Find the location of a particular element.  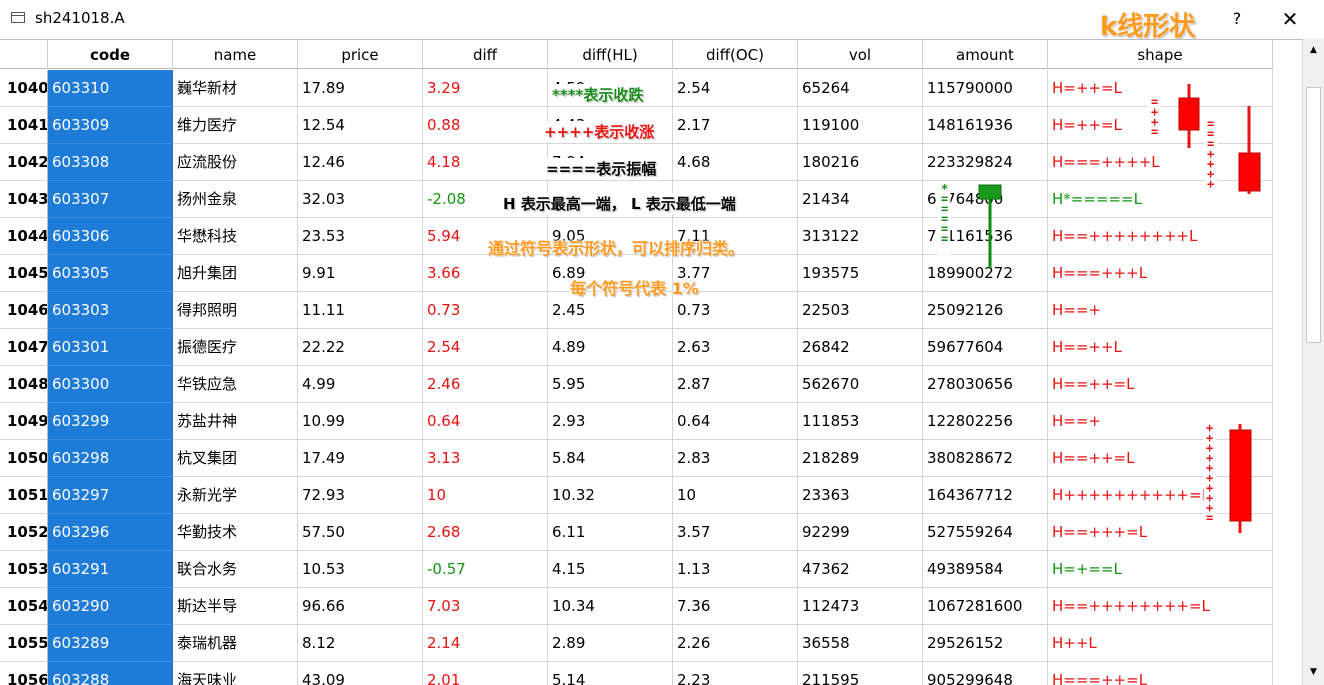

cell-price: 72.93 is located at coordinates (360, 495).